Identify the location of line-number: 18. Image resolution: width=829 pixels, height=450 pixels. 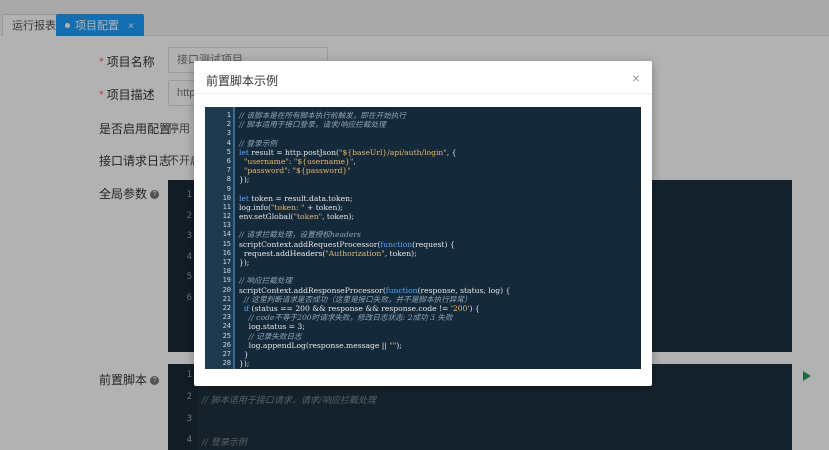
(226, 271).